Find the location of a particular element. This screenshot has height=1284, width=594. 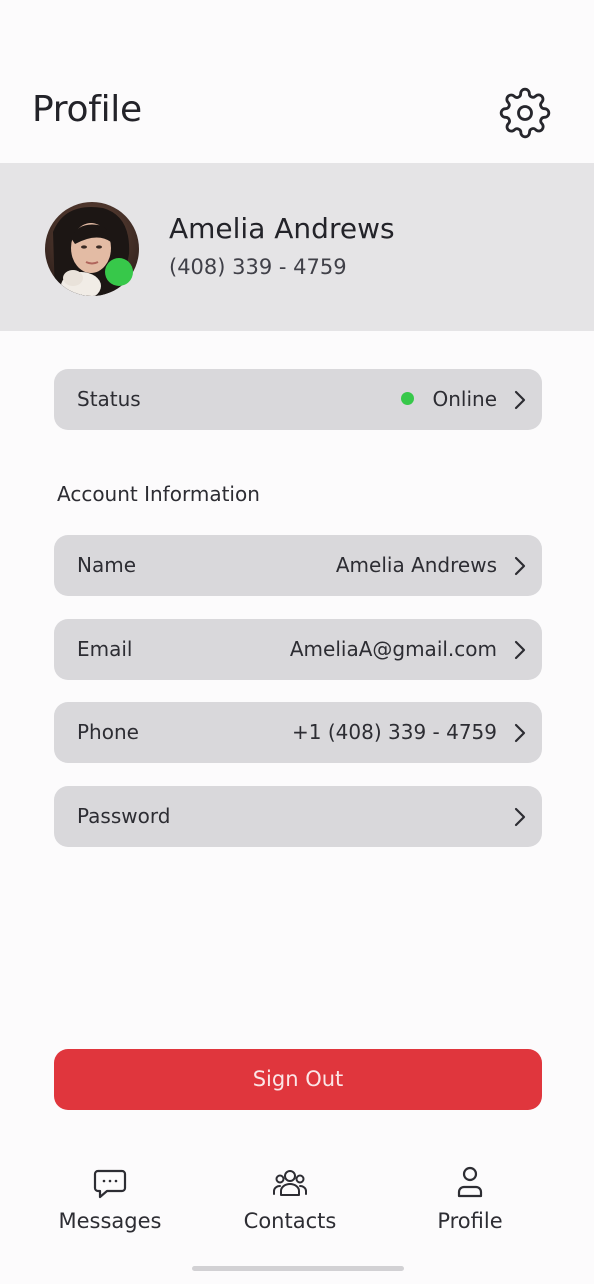

account-row-name: Name Amelia Andrews is located at coordinates (298, 565).